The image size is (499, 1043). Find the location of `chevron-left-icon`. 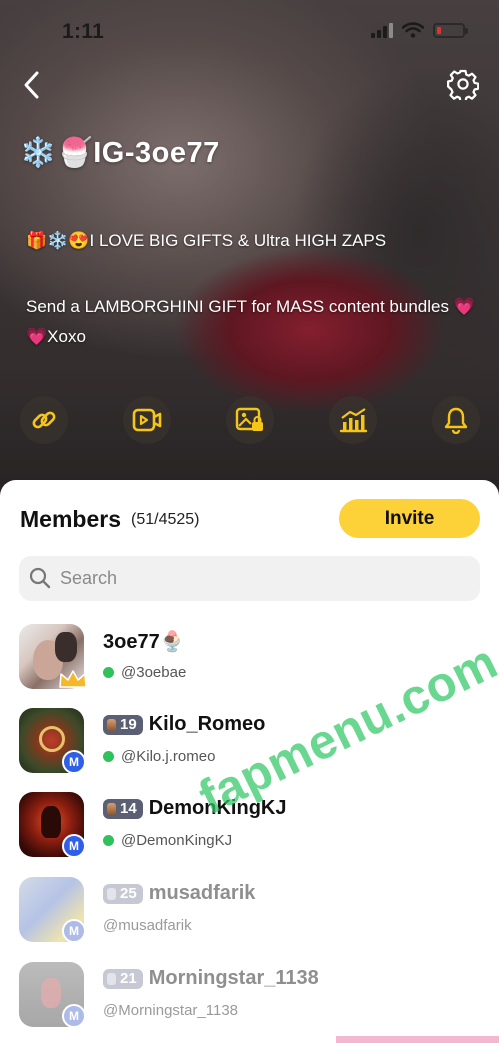

chevron-left-icon is located at coordinates (31, 85).